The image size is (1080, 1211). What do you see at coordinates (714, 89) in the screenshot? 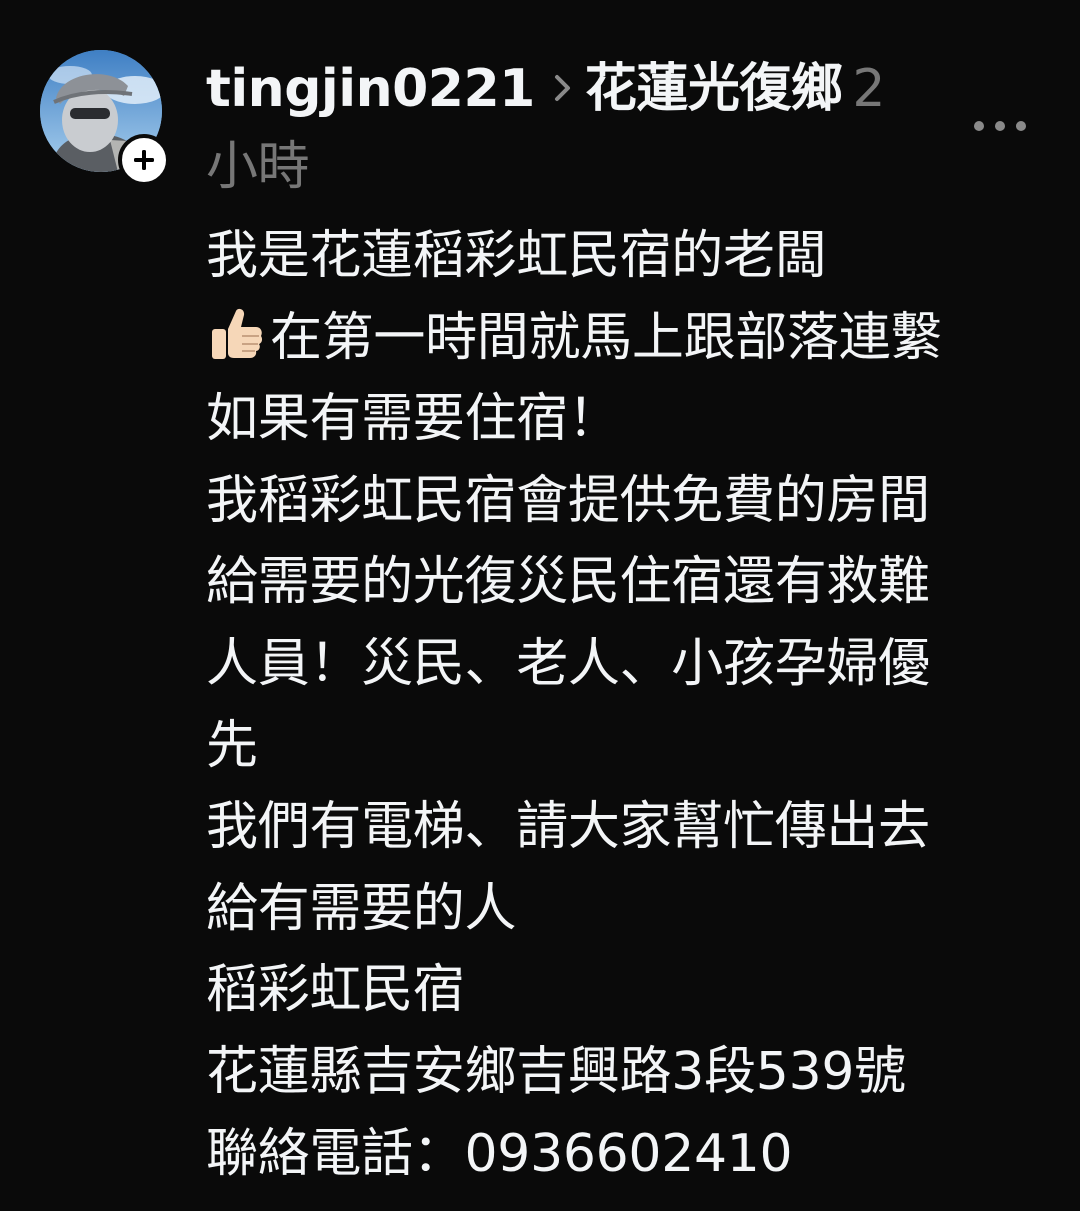
I see `location-tag: 花蓮光復鄉` at bounding box center [714, 89].